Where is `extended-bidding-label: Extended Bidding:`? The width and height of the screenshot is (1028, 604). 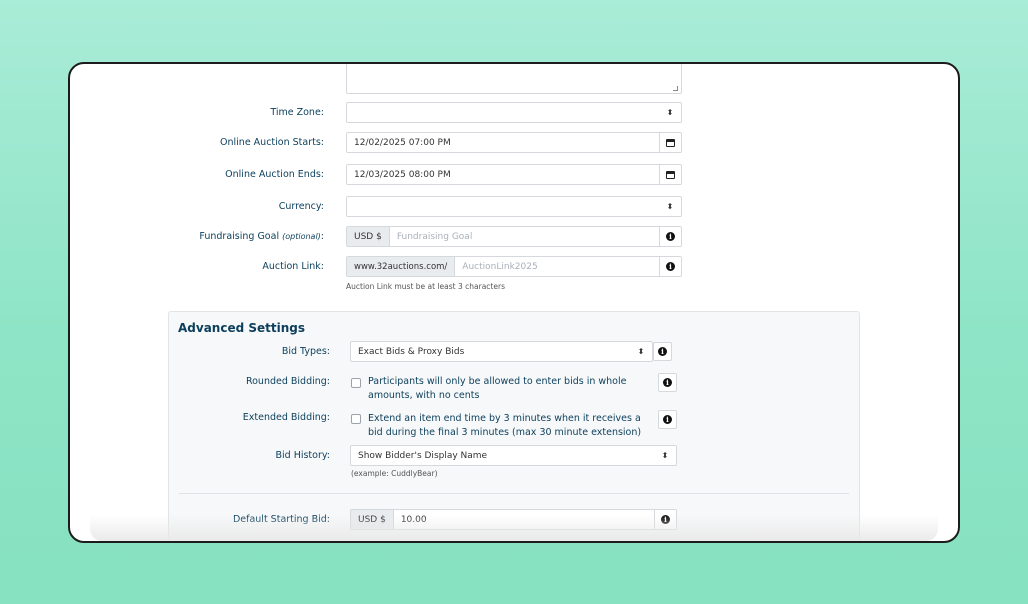 extended-bidding-label: Extended Bidding: is located at coordinates (286, 417).